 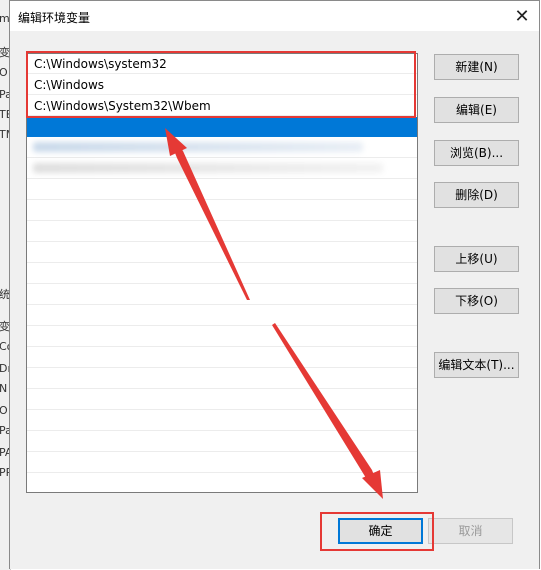 I want to click on move-down-button: 下移(O), so click(x=476, y=301).